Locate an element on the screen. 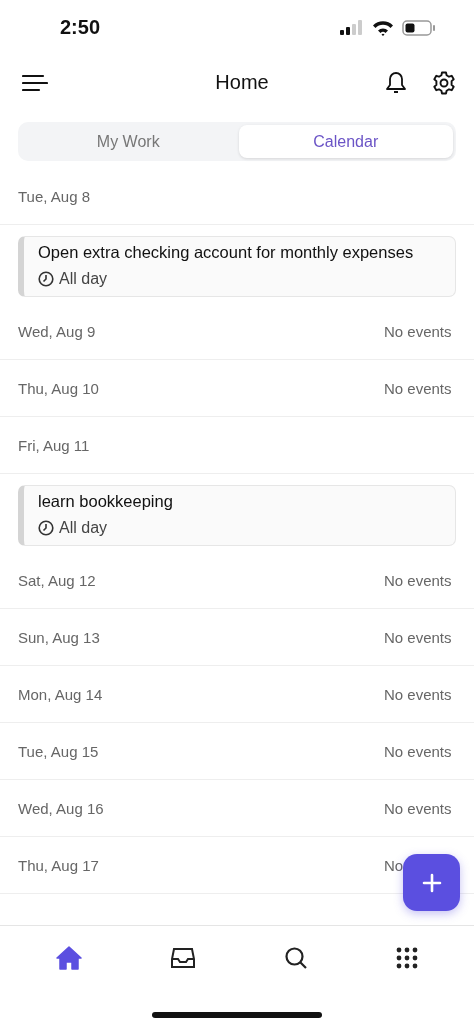  bell-icon is located at coordinates (396, 82).